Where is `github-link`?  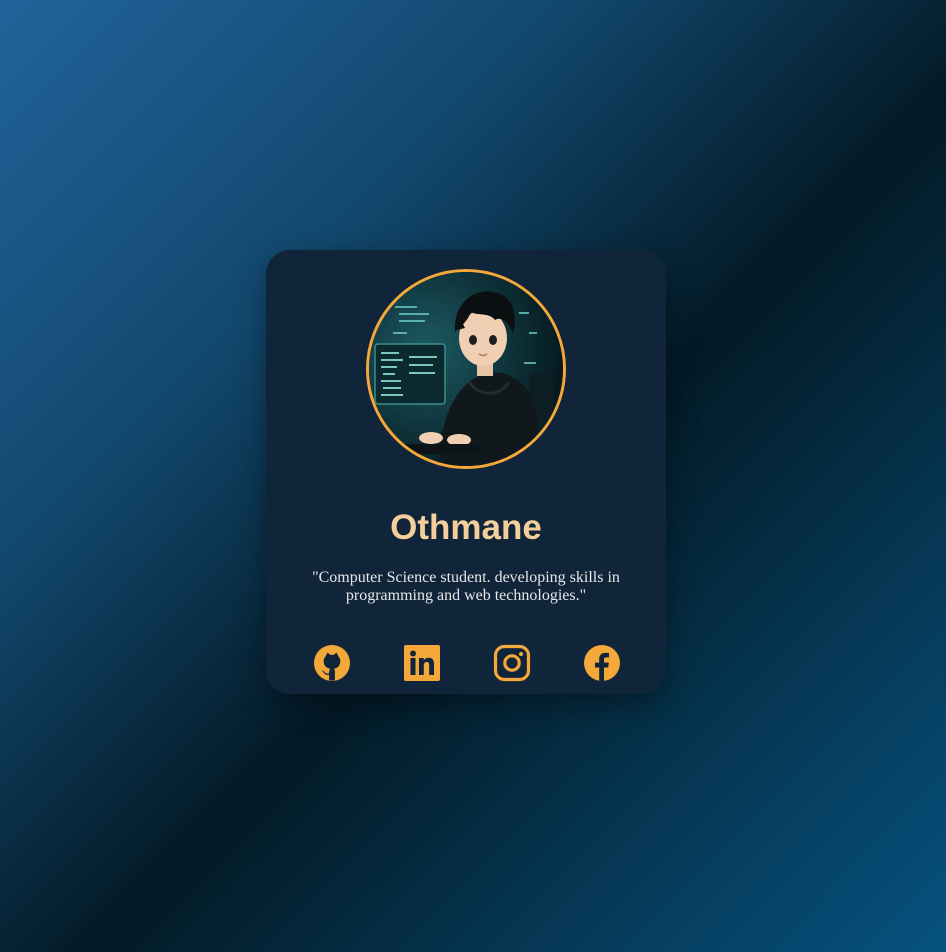 github-link is located at coordinates (332, 663).